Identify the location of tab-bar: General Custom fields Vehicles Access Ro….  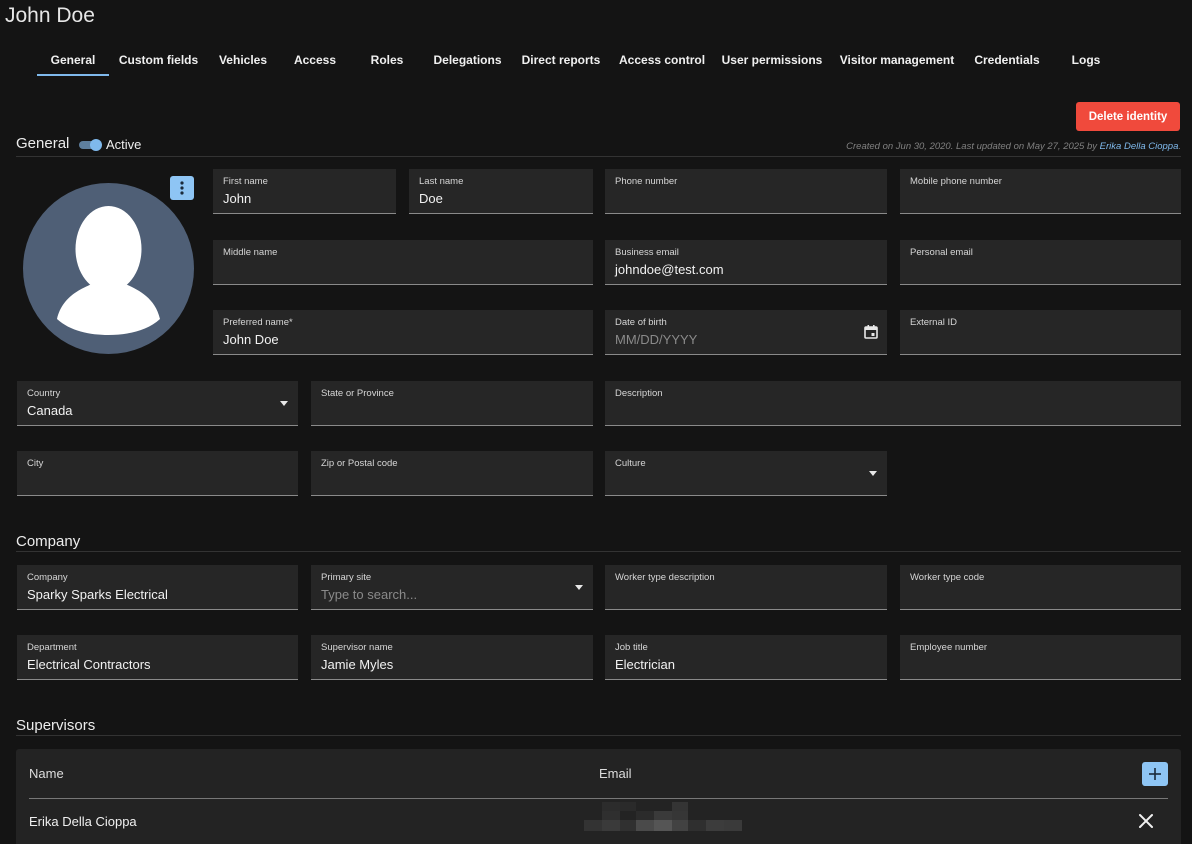
(596, 63).